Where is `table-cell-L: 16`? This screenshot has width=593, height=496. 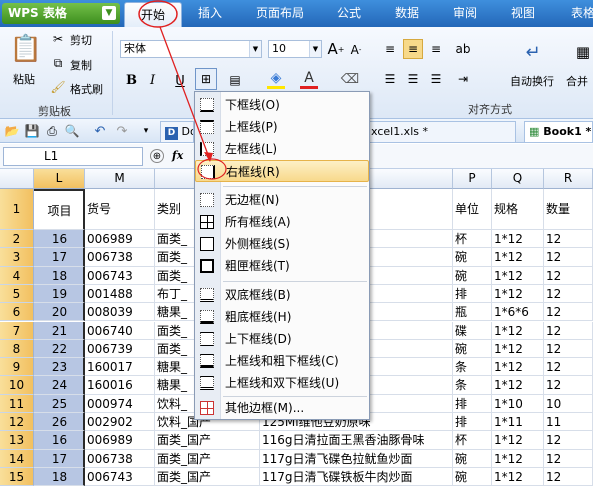 table-cell-L: 16 is located at coordinates (59, 239).